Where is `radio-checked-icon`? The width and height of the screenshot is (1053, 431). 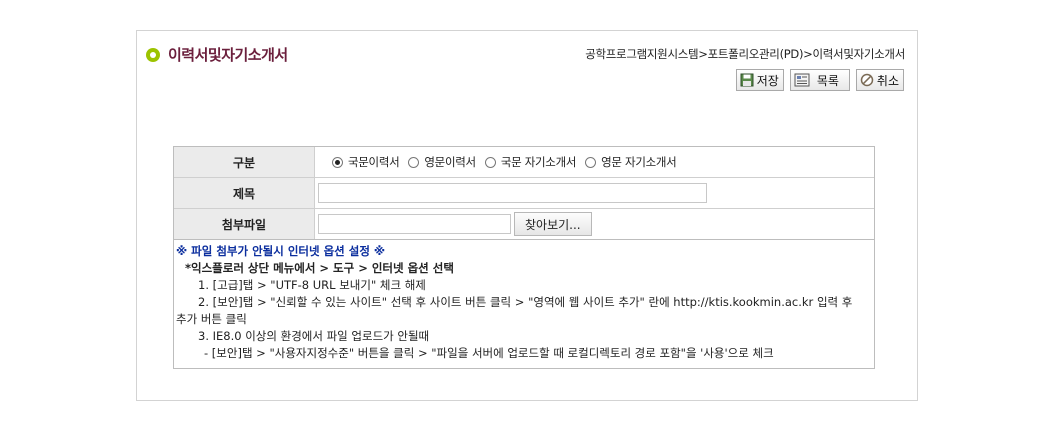
radio-checked-icon is located at coordinates (337, 162).